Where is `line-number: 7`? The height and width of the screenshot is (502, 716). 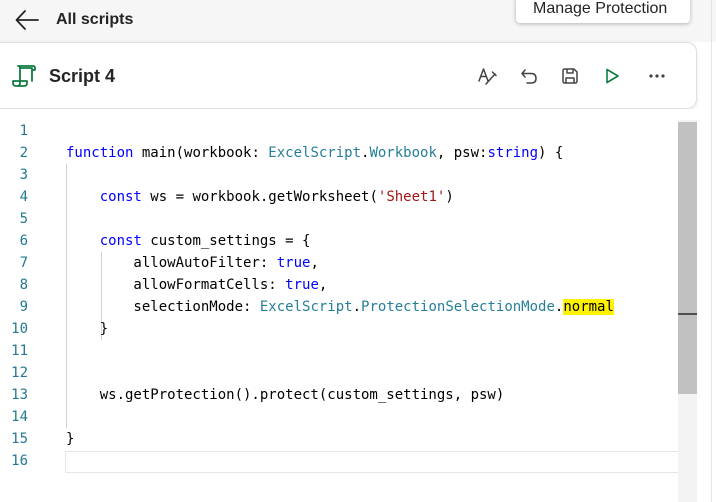
line-number: 7 is located at coordinates (23, 263).